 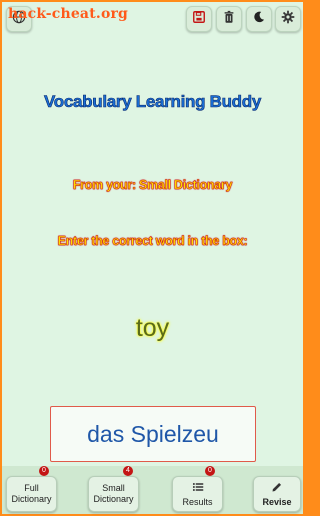 What do you see at coordinates (113, 499) in the screenshot?
I see `small-dictionary-line2: Dictionary` at bounding box center [113, 499].